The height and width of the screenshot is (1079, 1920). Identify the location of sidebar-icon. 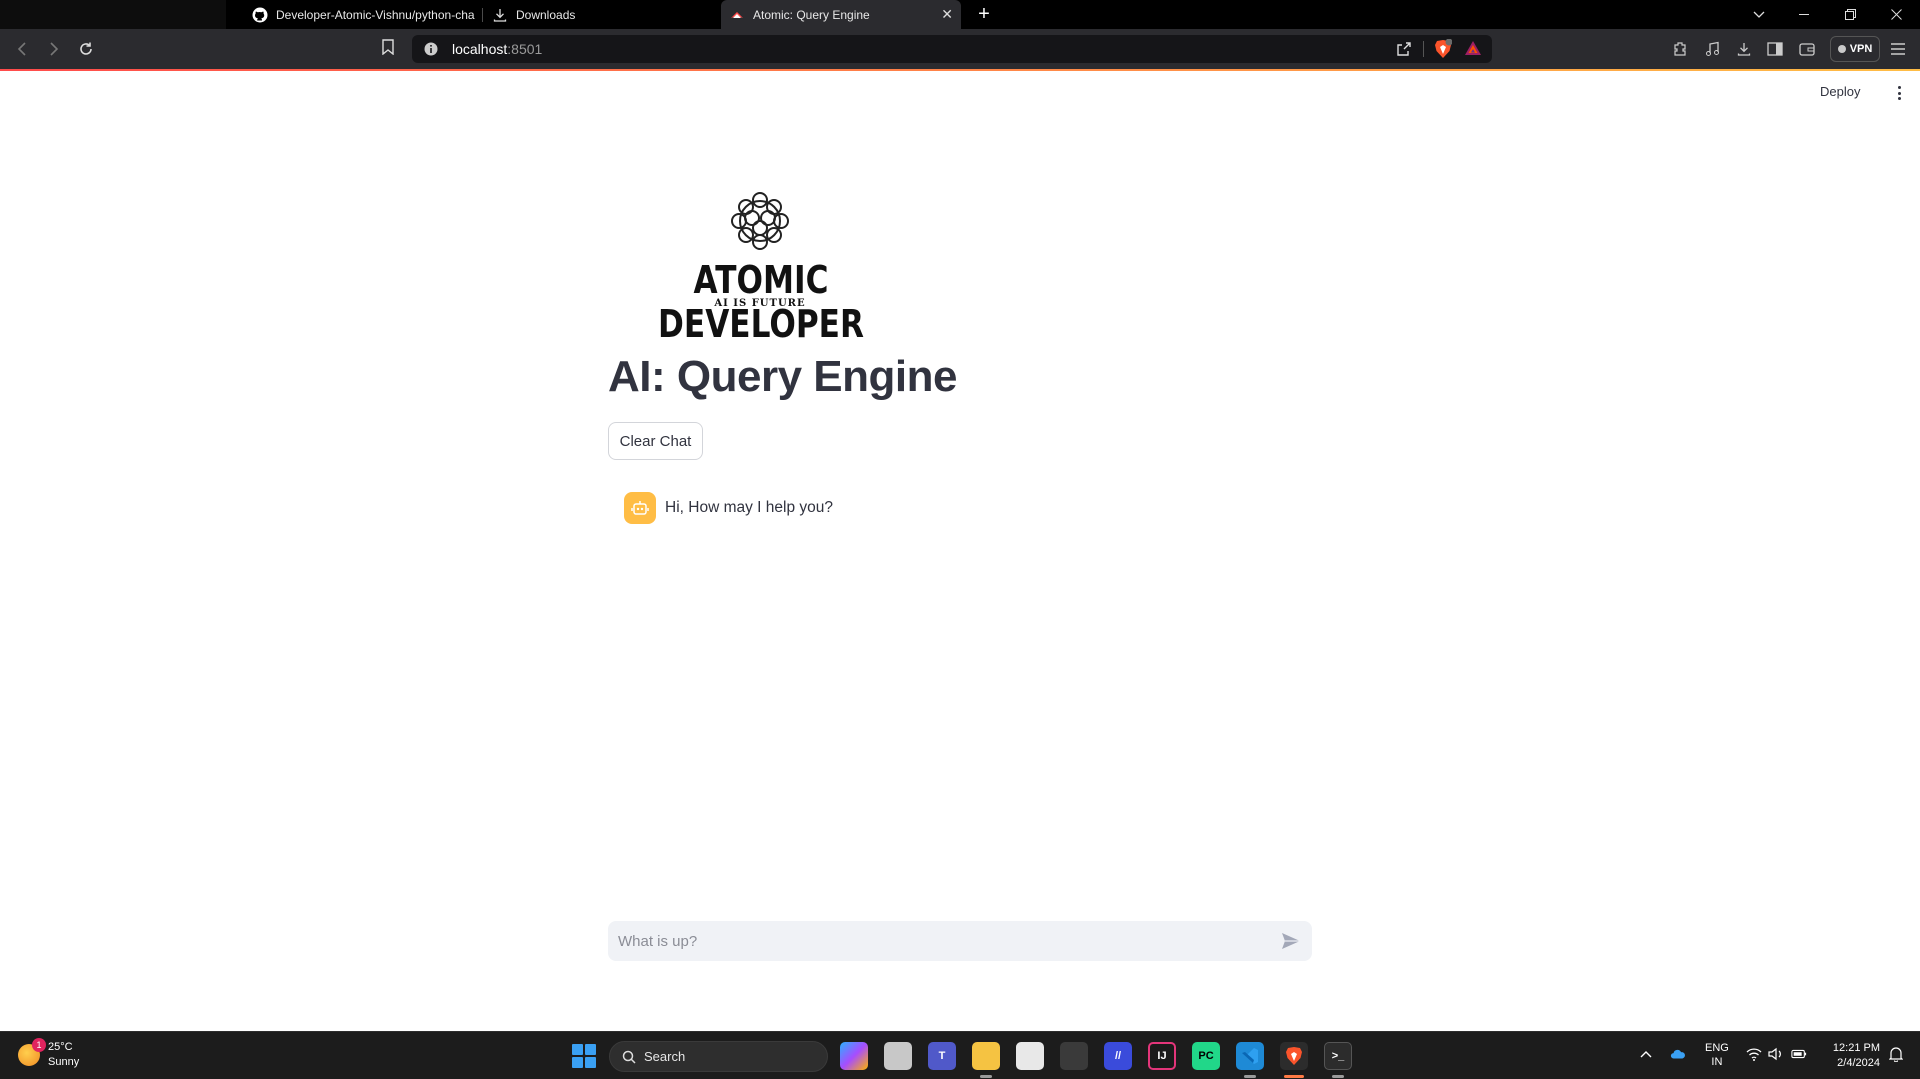
(1775, 49).